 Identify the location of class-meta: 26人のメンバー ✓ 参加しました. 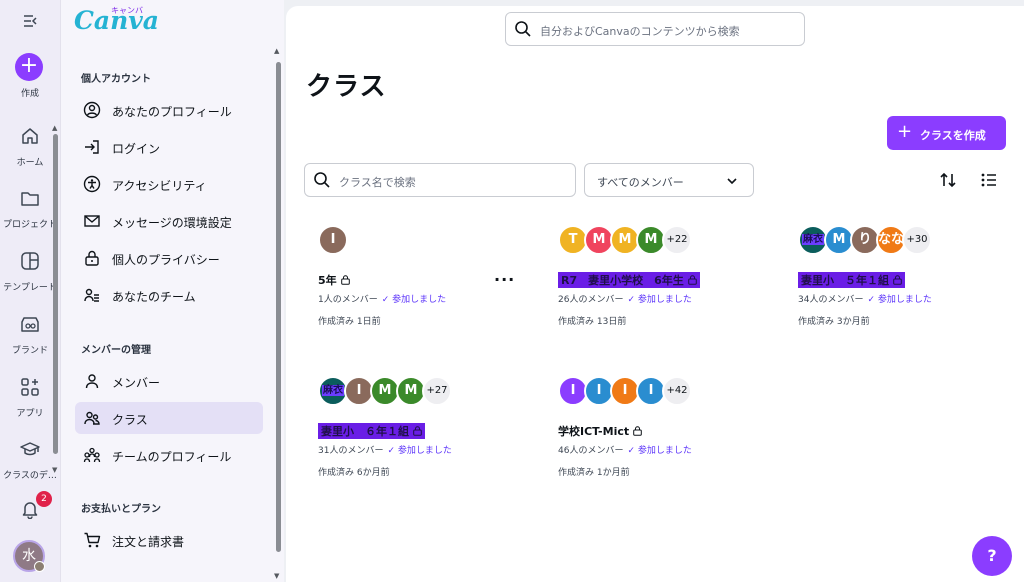
(625, 298).